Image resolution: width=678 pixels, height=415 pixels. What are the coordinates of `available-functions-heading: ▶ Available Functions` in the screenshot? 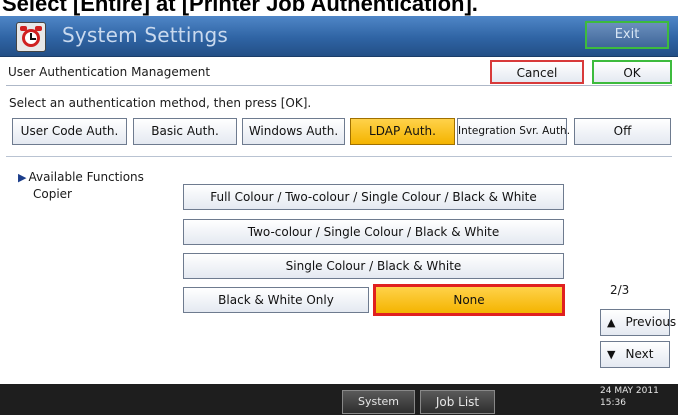 It's located at (81, 177).